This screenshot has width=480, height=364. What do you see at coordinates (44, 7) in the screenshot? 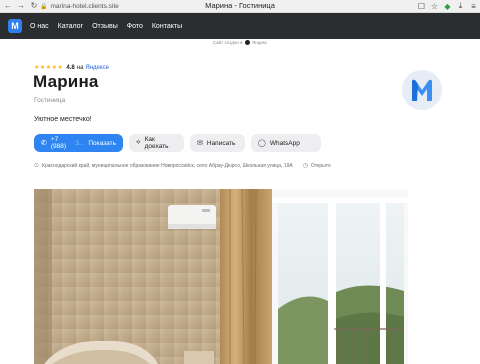
I see `lock-icon: 🔒` at bounding box center [44, 7].